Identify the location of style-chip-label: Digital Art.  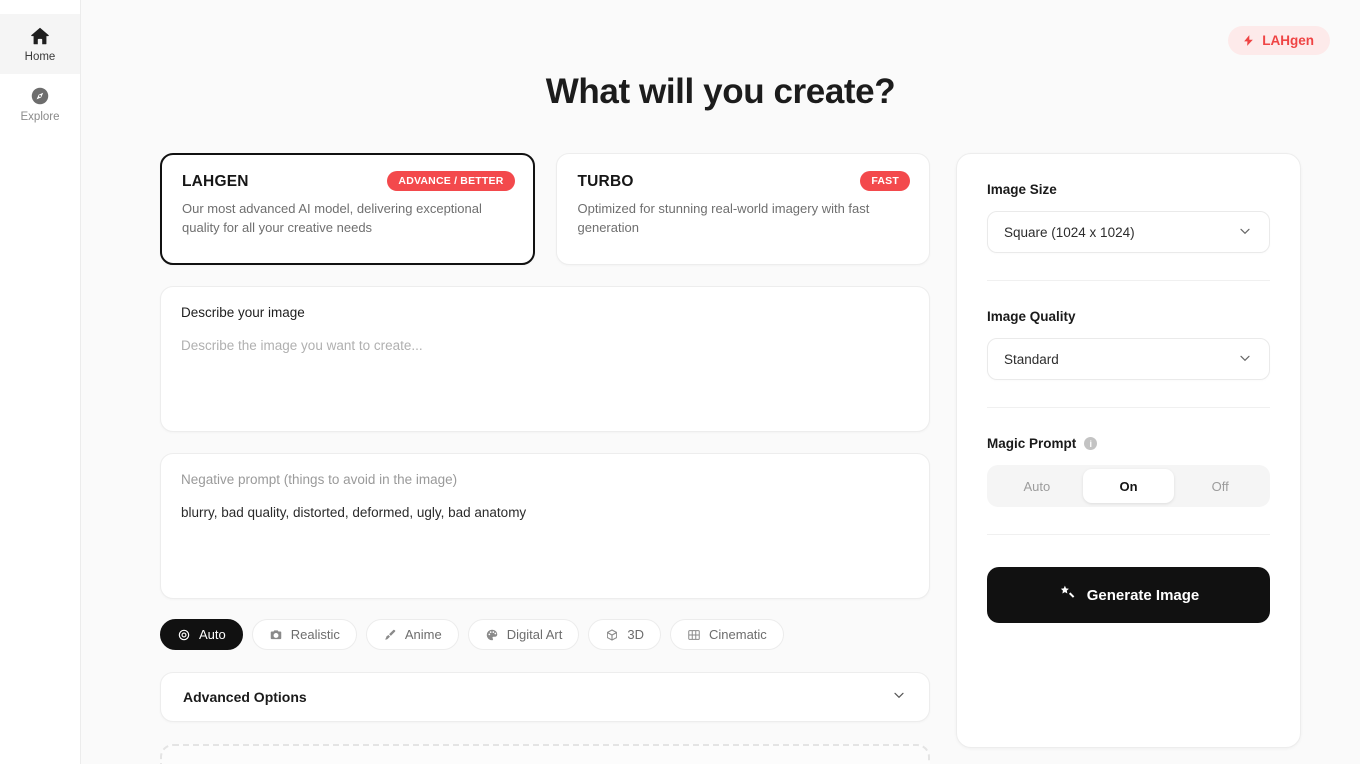
(534, 634).